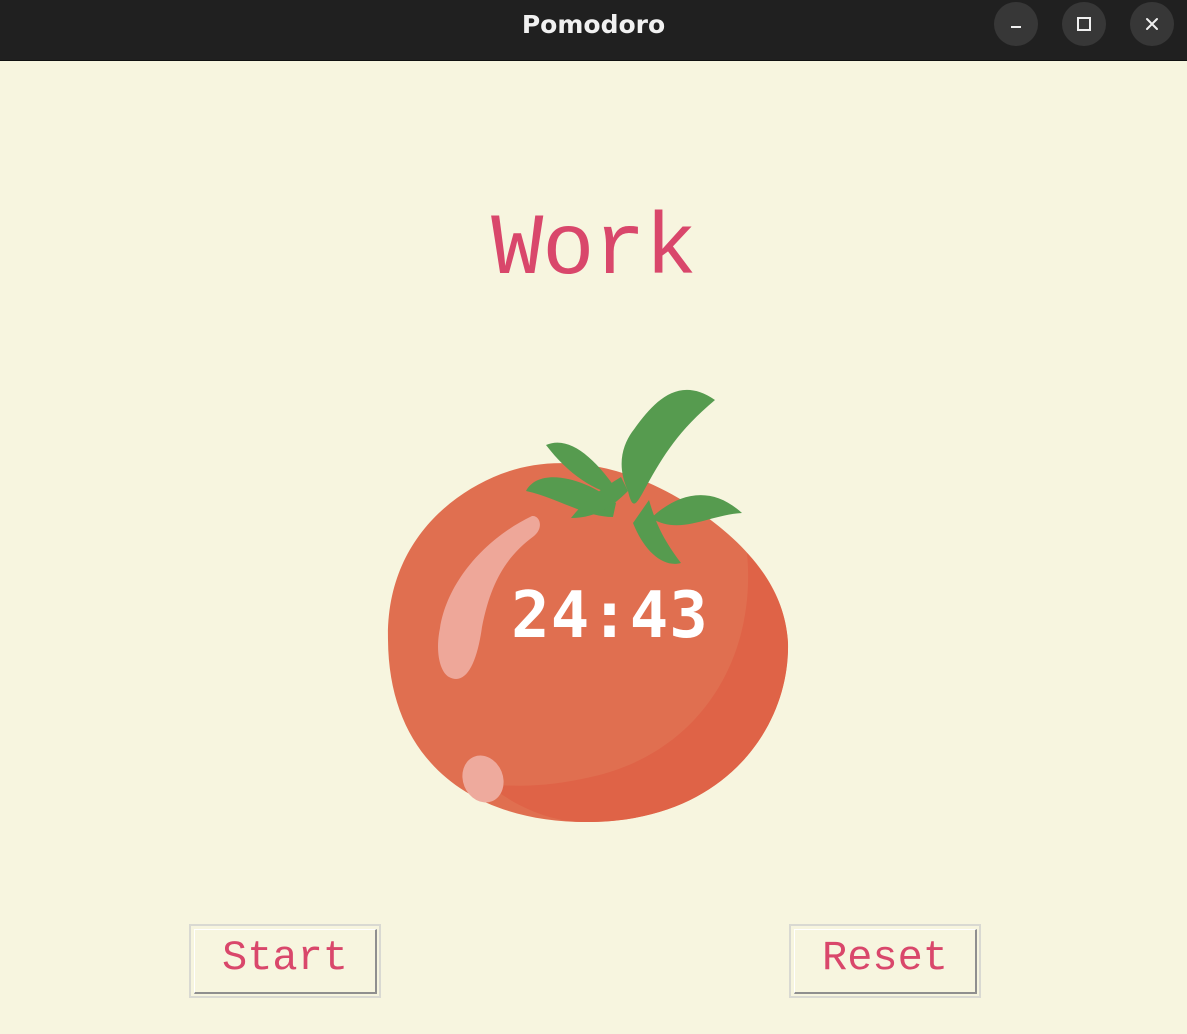 The width and height of the screenshot is (1187, 1034). Describe the element at coordinates (1016, 27) in the screenshot. I see `minimize-icon` at that location.